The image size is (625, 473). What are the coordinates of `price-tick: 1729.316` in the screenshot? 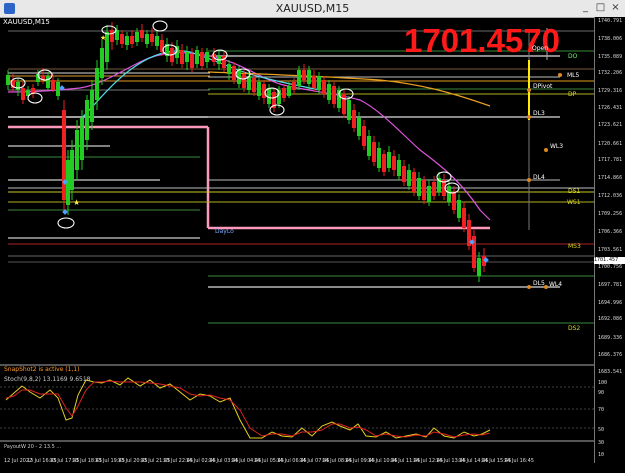 It's located at (610, 91).